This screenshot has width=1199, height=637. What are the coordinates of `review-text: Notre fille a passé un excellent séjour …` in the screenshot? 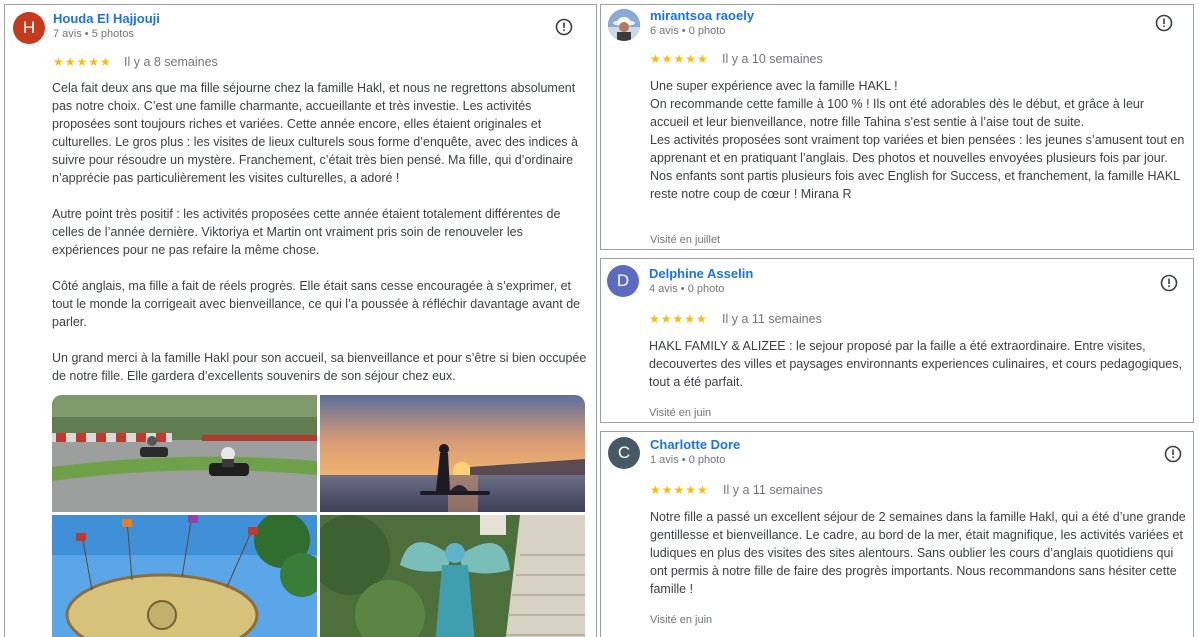 It's located at (918, 553).